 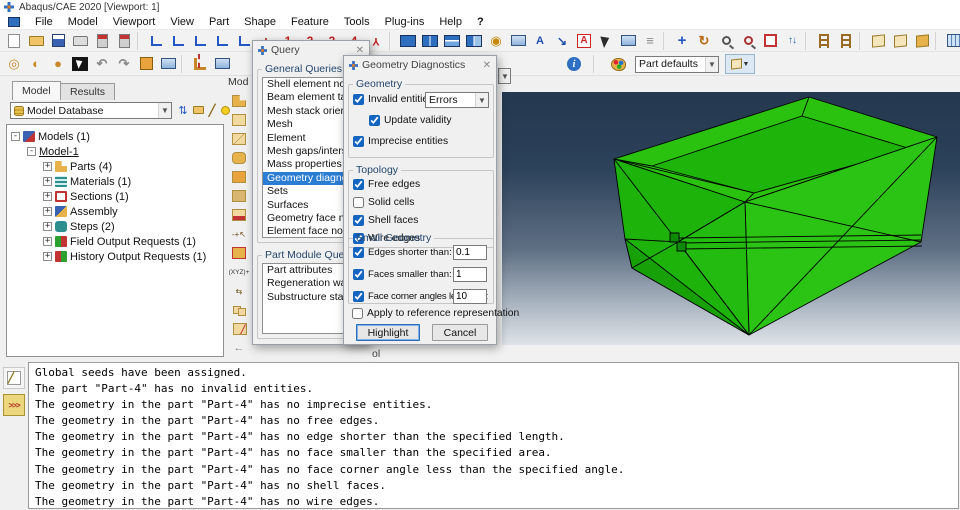 What do you see at coordinates (239, 234) in the screenshot?
I see `translate-icon: -+↖` at bounding box center [239, 234].